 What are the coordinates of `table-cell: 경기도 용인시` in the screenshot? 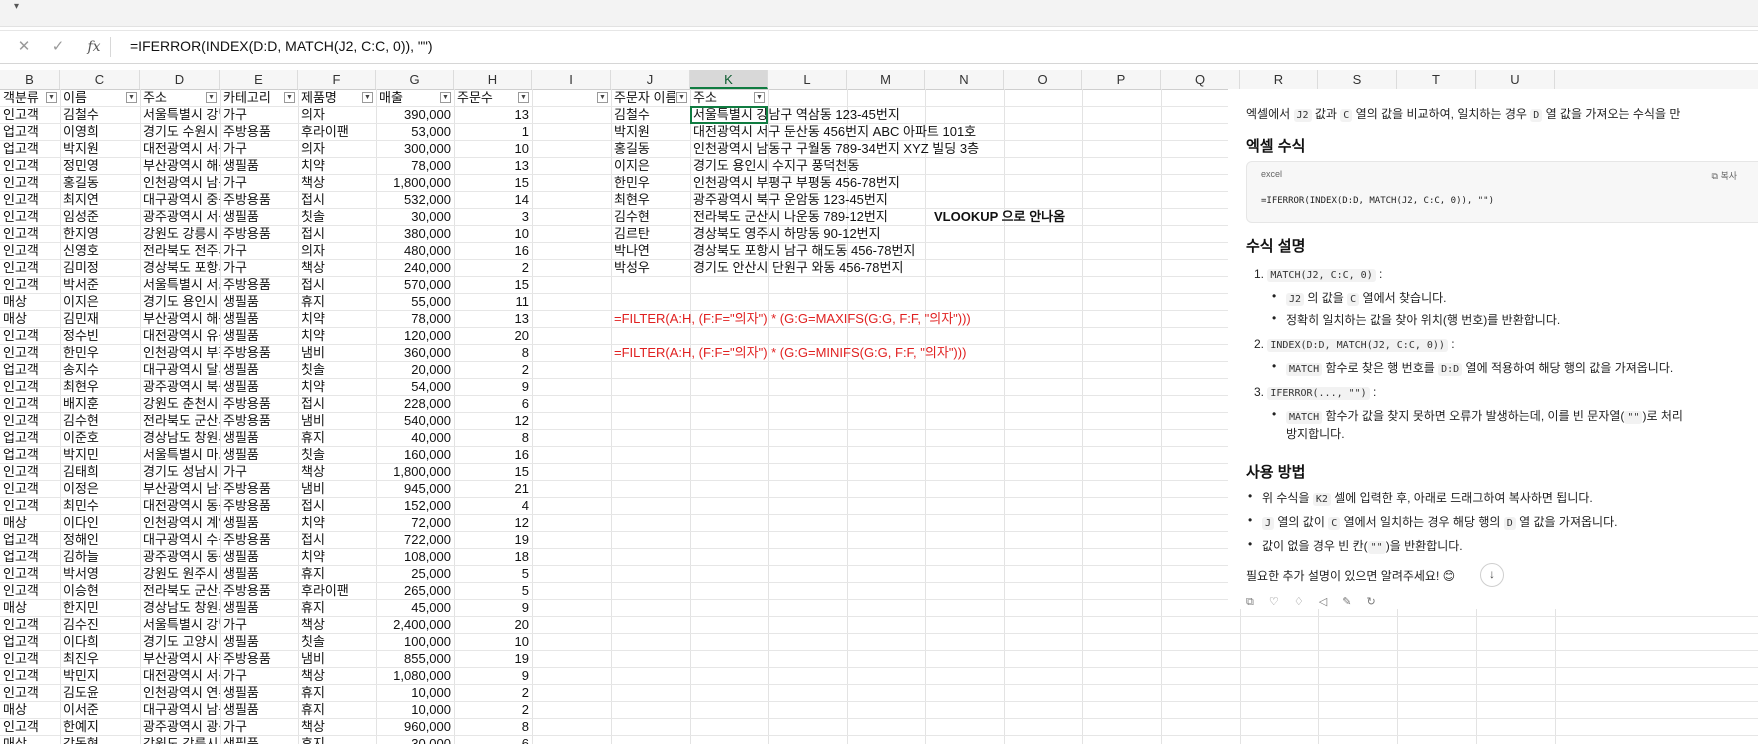 It's located at (180, 301).